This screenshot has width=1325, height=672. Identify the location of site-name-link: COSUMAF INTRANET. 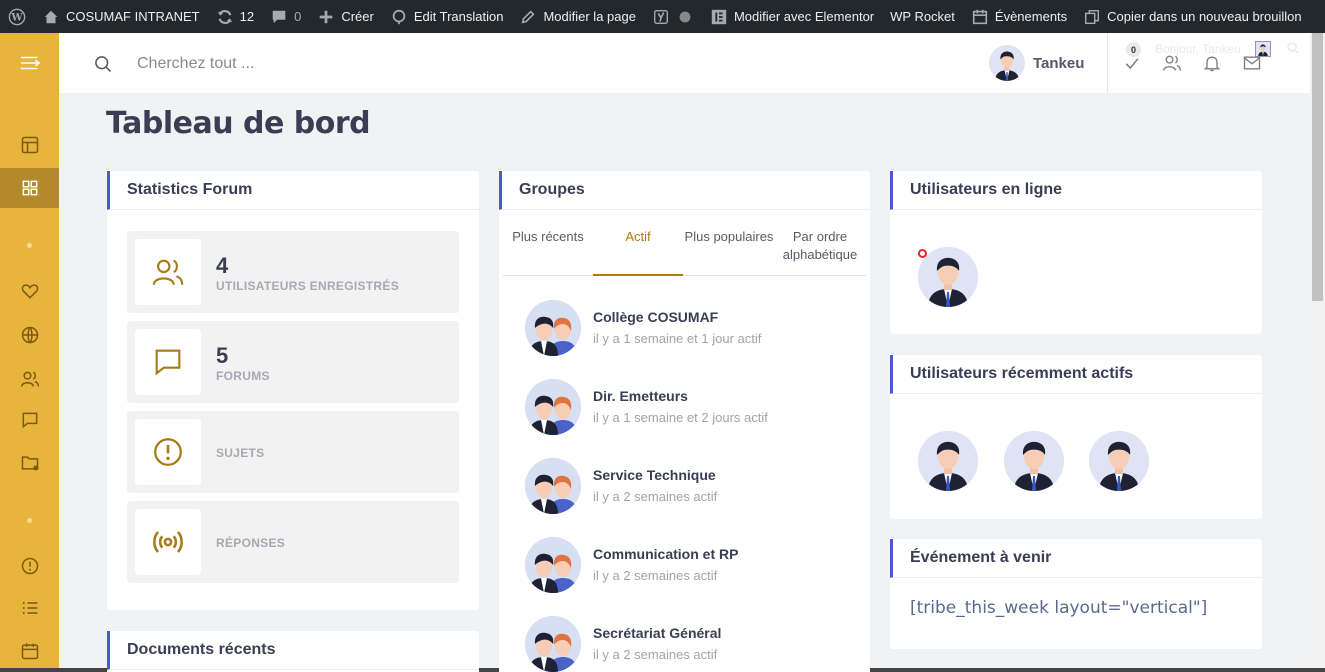
(121, 16).